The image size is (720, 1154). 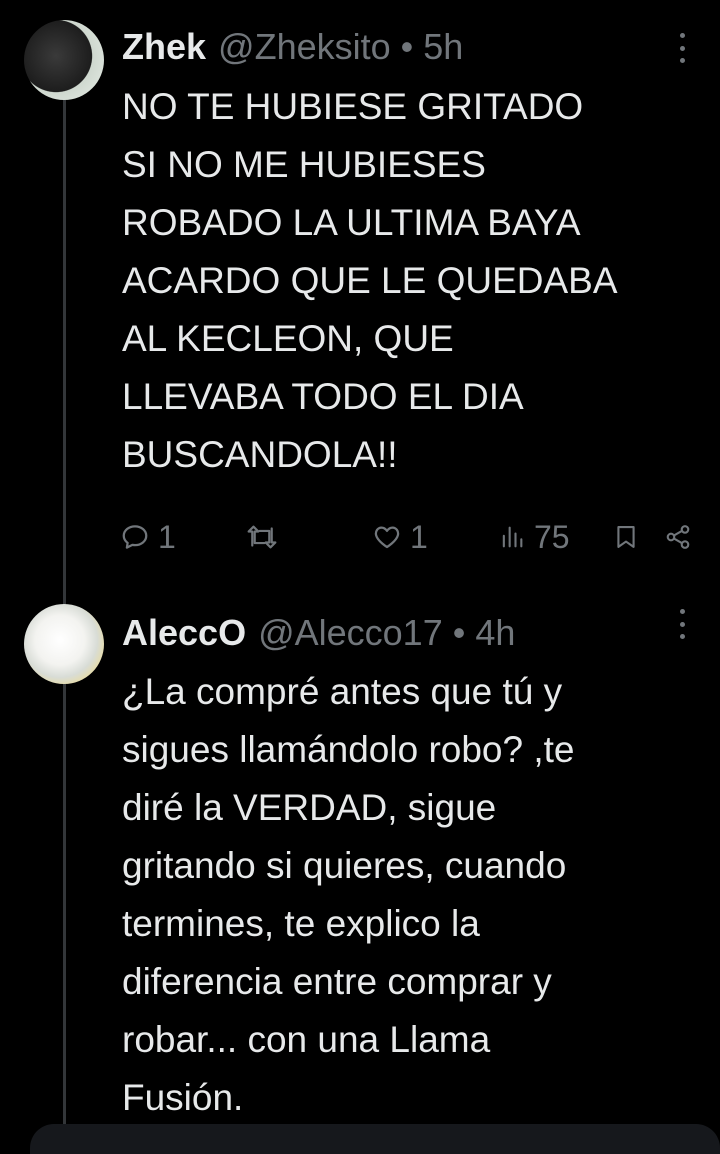 I want to click on share-icon, so click(x=678, y=537).